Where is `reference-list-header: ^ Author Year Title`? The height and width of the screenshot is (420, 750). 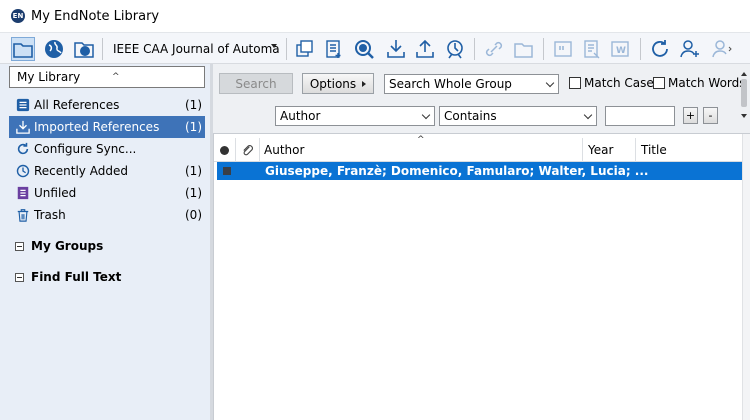 reference-list-header: ^ Author Year Title is located at coordinates (478, 148).